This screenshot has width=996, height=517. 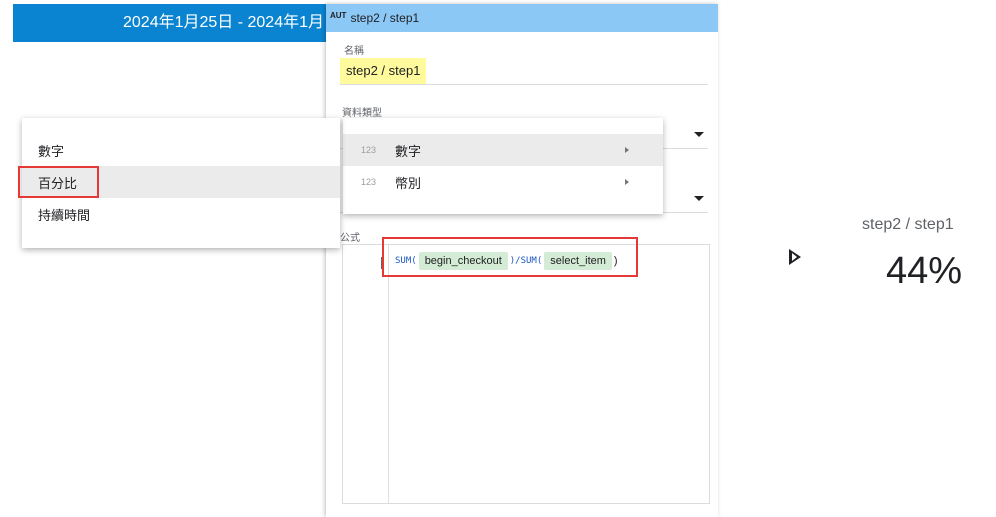 What do you see at coordinates (522, 18) in the screenshot?
I see `editor-header: AUT step2 / step1` at bounding box center [522, 18].